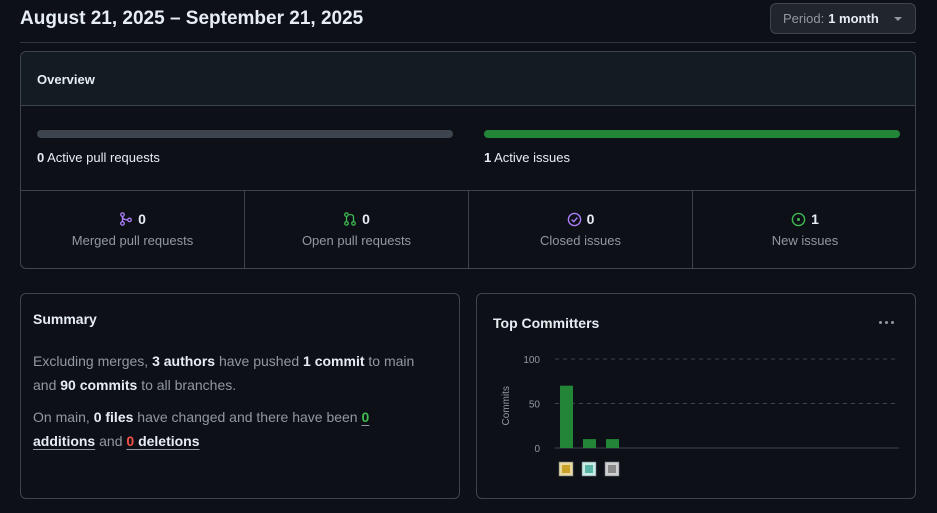 Image resolution: width=937 pixels, height=513 pixels. Describe the element at coordinates (853, 18) in the screenshot. I see `period-value: 1 month` at that location.